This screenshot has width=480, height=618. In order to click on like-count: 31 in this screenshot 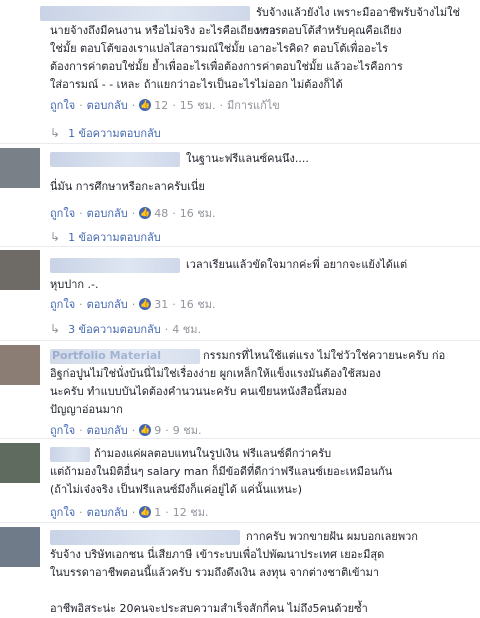, I will do `click(161, 304)`.